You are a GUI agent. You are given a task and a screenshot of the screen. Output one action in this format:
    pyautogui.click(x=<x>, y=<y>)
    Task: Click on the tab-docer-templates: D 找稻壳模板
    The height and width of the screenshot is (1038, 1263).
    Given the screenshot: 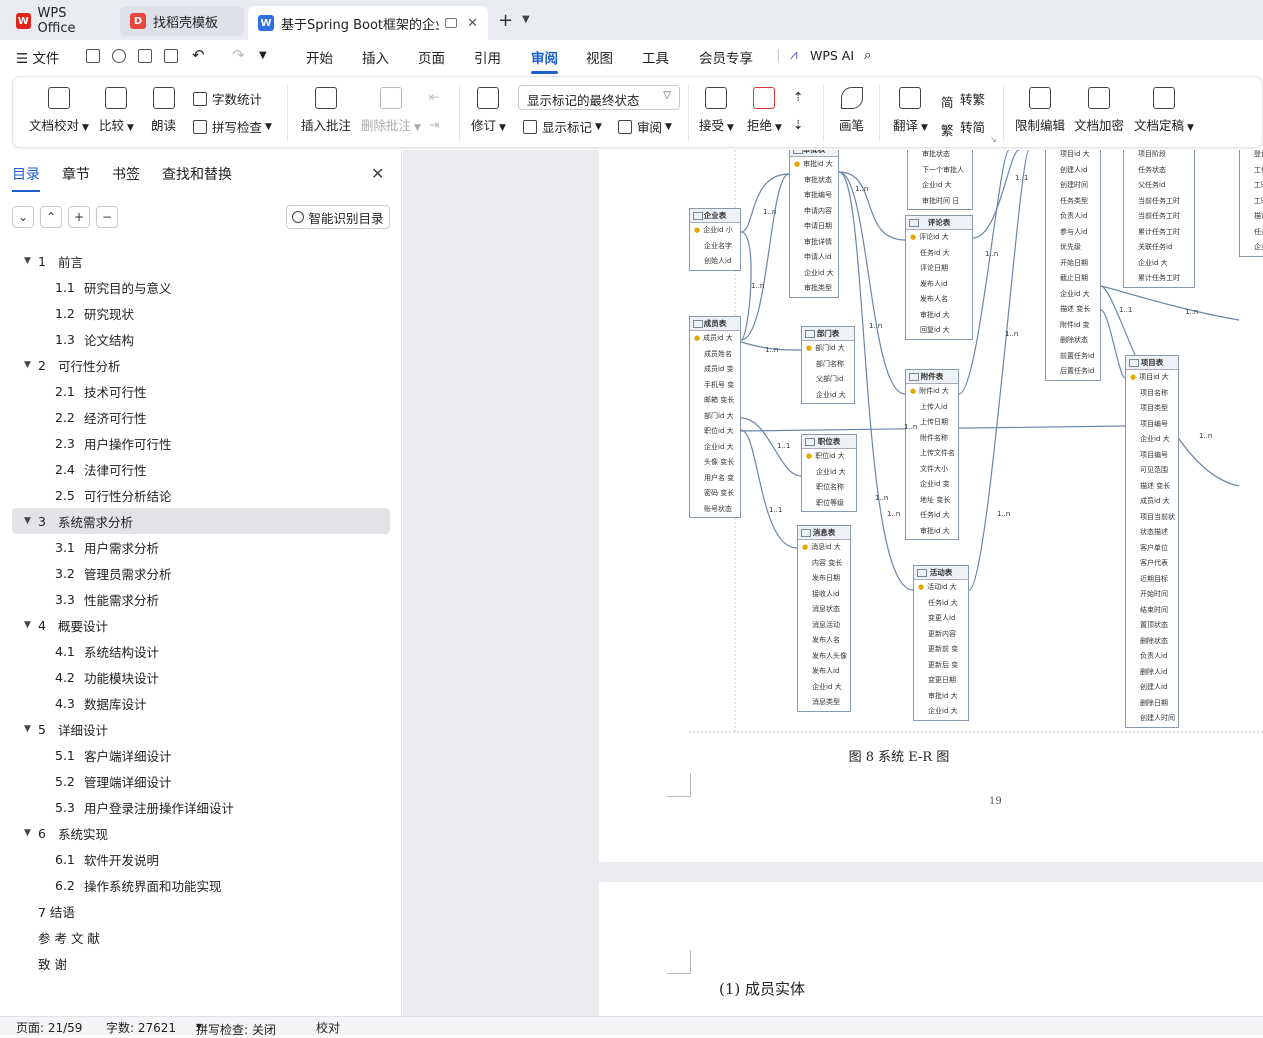 What is the action you would take?
    pyautogui.click(x=182, y=21)
    